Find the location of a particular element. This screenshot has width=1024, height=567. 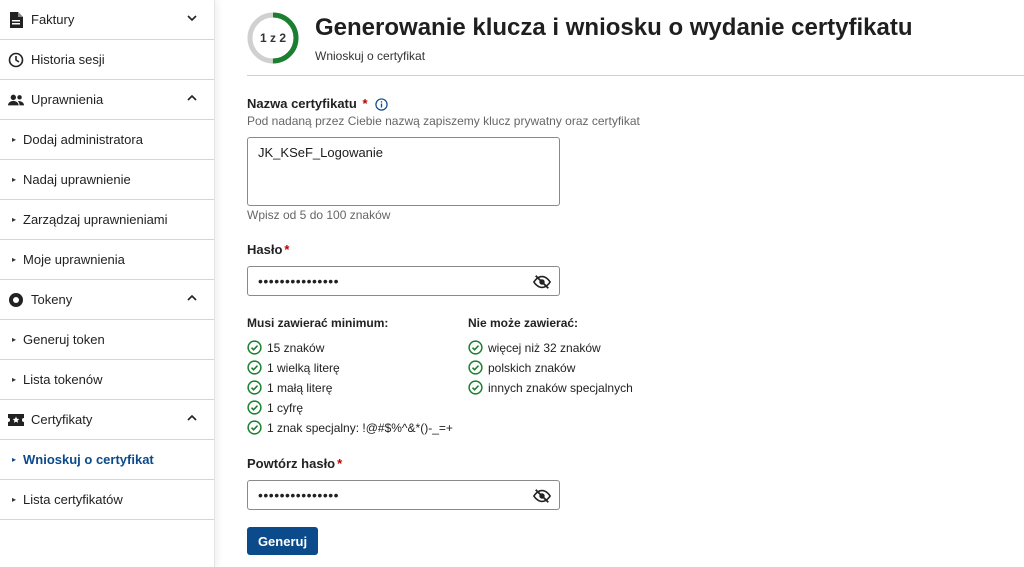

page-subtitle: Wnioskuj o certyfikat is located at coordinates (370, 56).